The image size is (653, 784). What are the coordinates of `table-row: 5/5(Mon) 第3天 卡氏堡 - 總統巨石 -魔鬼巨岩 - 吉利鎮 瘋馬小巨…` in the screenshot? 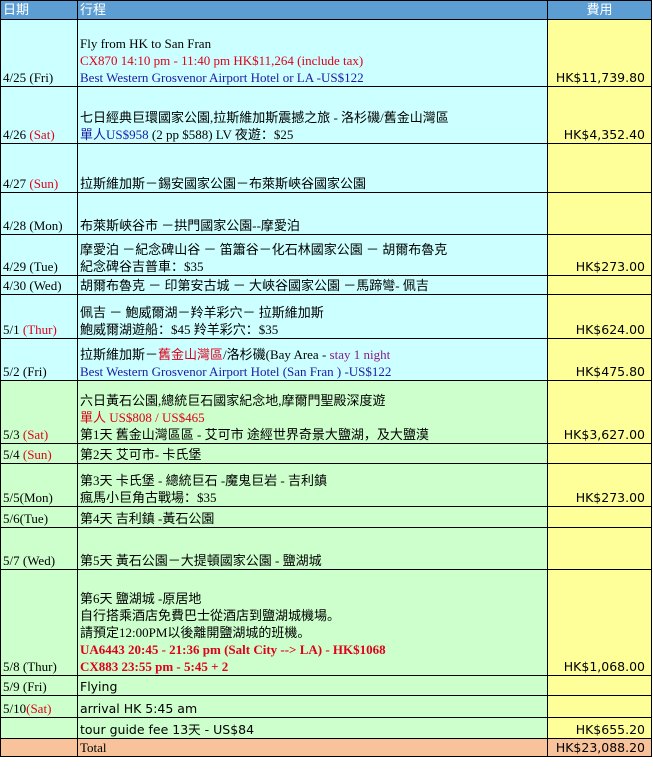 It's located at (326, 485).